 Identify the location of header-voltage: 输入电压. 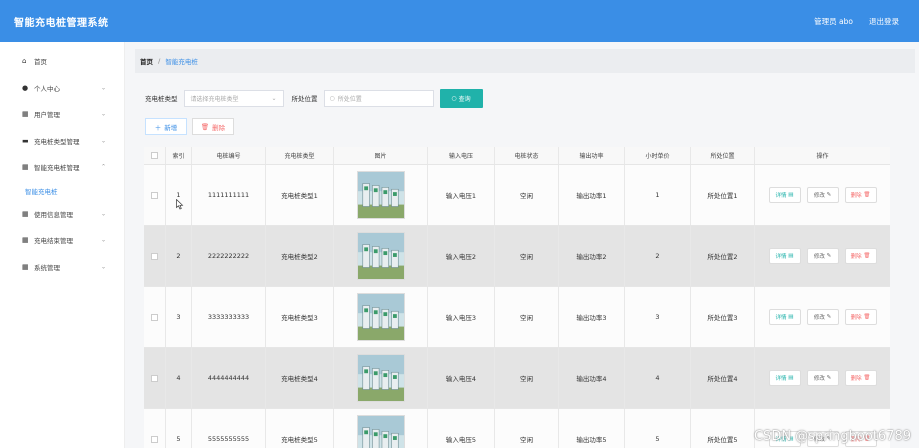
(461, 155).